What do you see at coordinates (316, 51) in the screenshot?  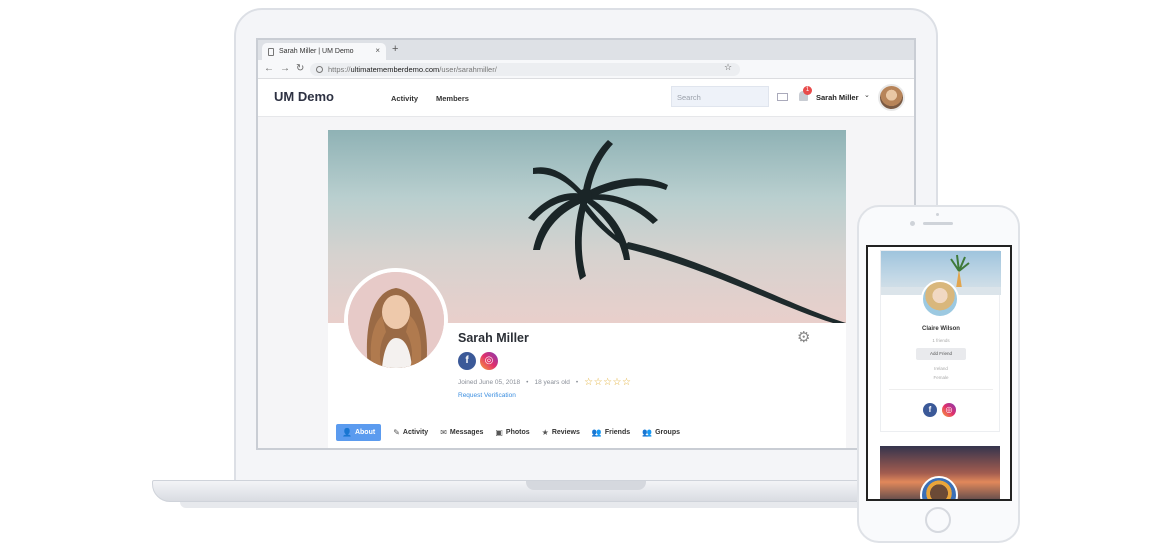 I see `tab-title: Sarah Miller | UM Demo` at bounding box center [316, 51].